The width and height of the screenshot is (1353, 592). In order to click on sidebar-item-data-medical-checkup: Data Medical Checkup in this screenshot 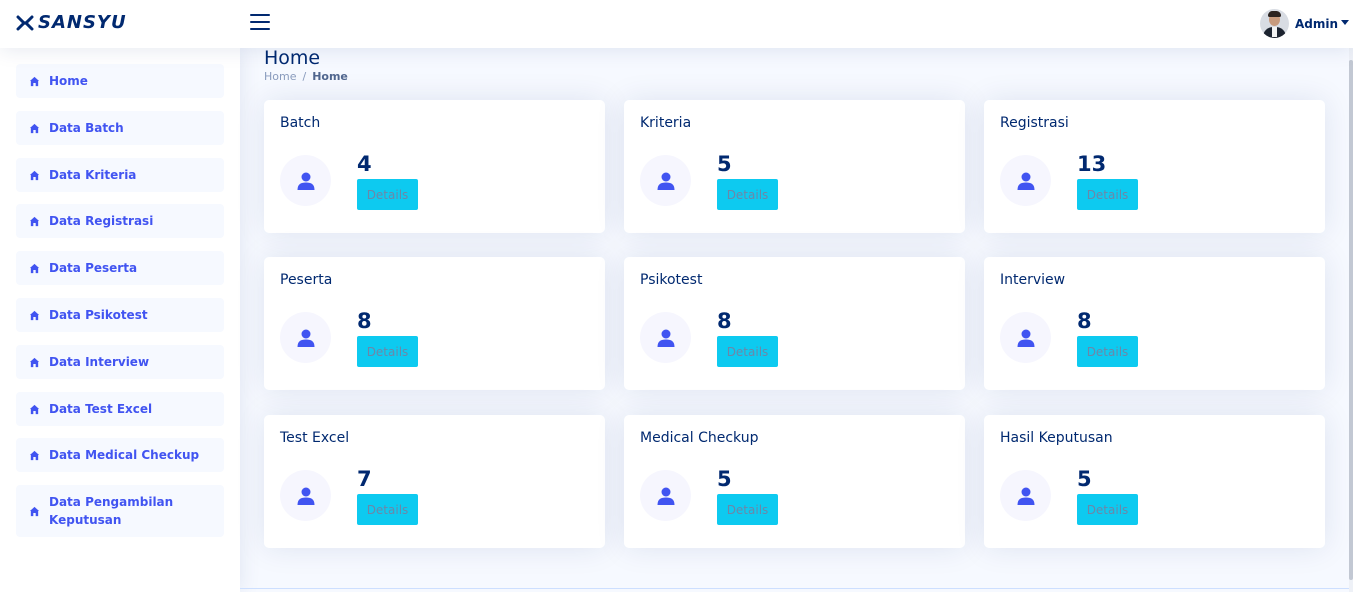, I will do `click(120, 455)`.